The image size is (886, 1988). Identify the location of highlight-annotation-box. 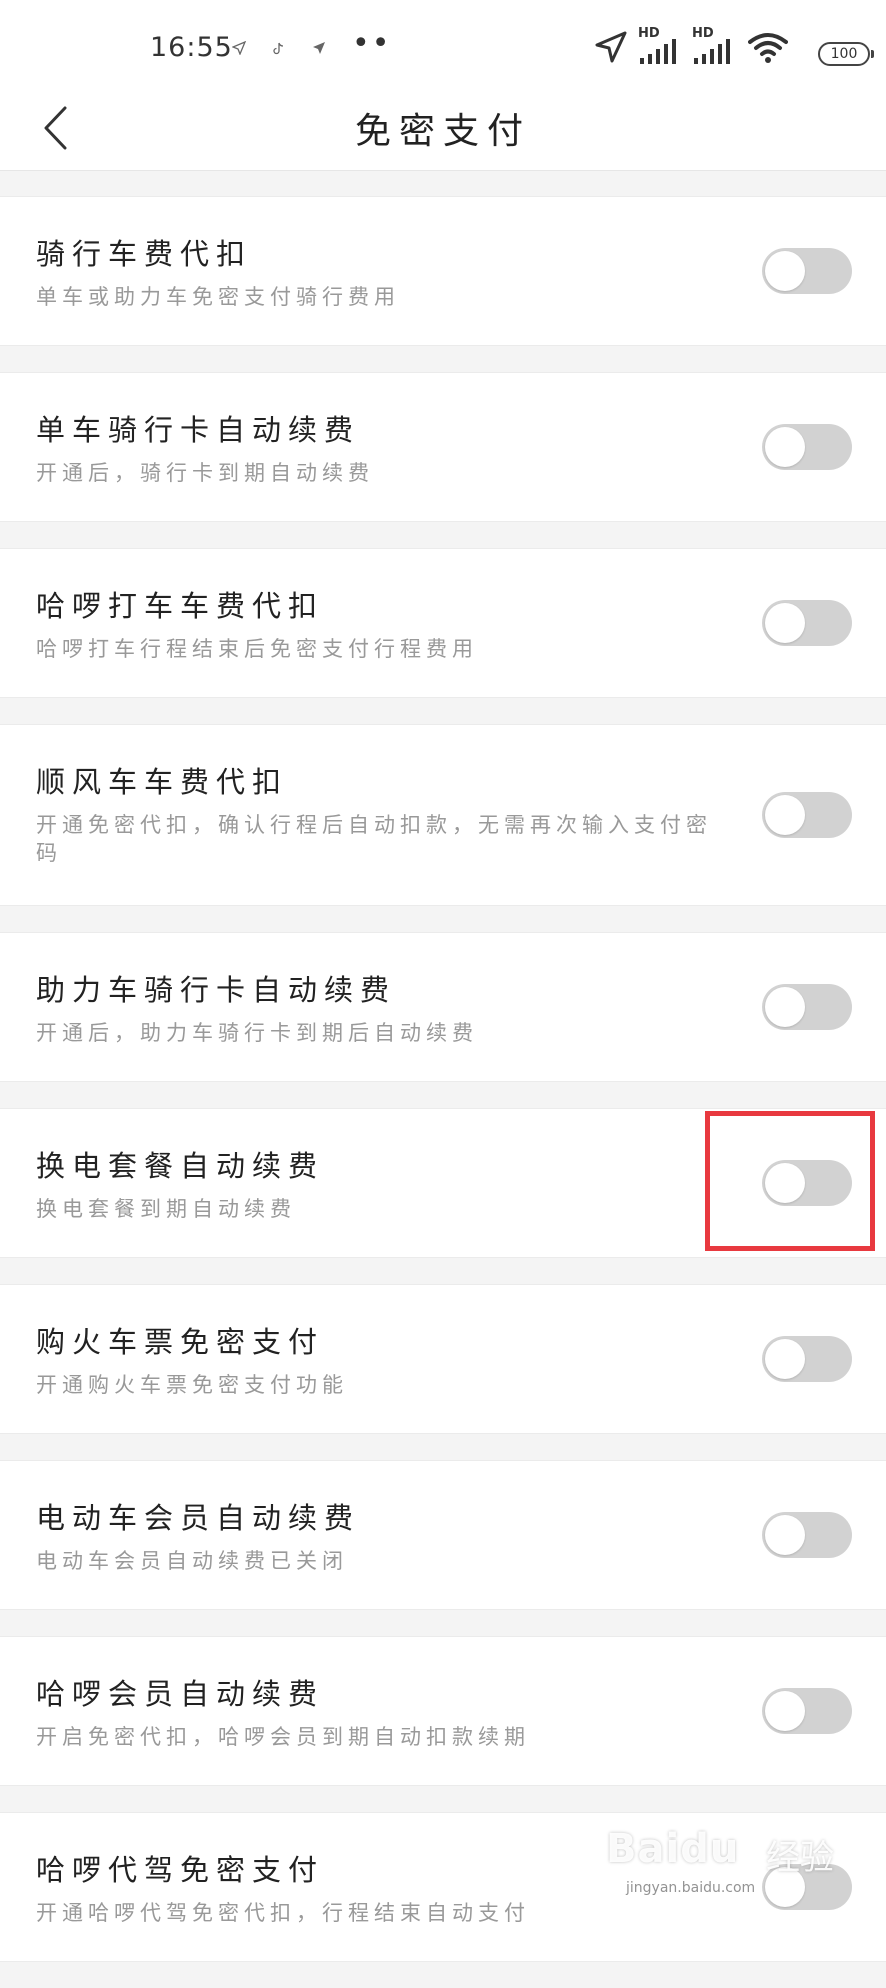
(790, 1181).